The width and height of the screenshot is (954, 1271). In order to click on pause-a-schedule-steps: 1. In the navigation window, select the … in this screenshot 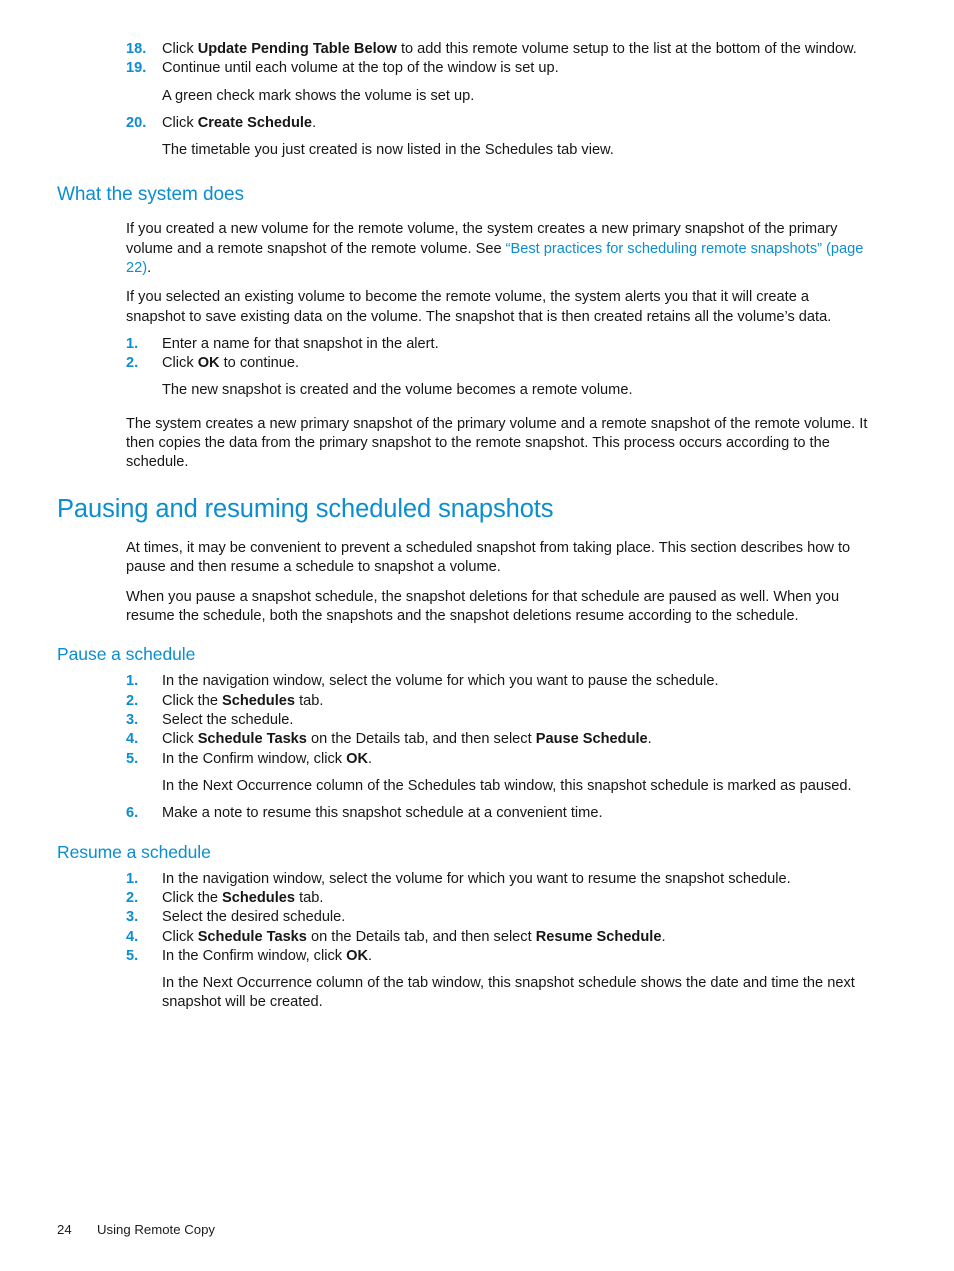, I will do `click(463, 747)`.